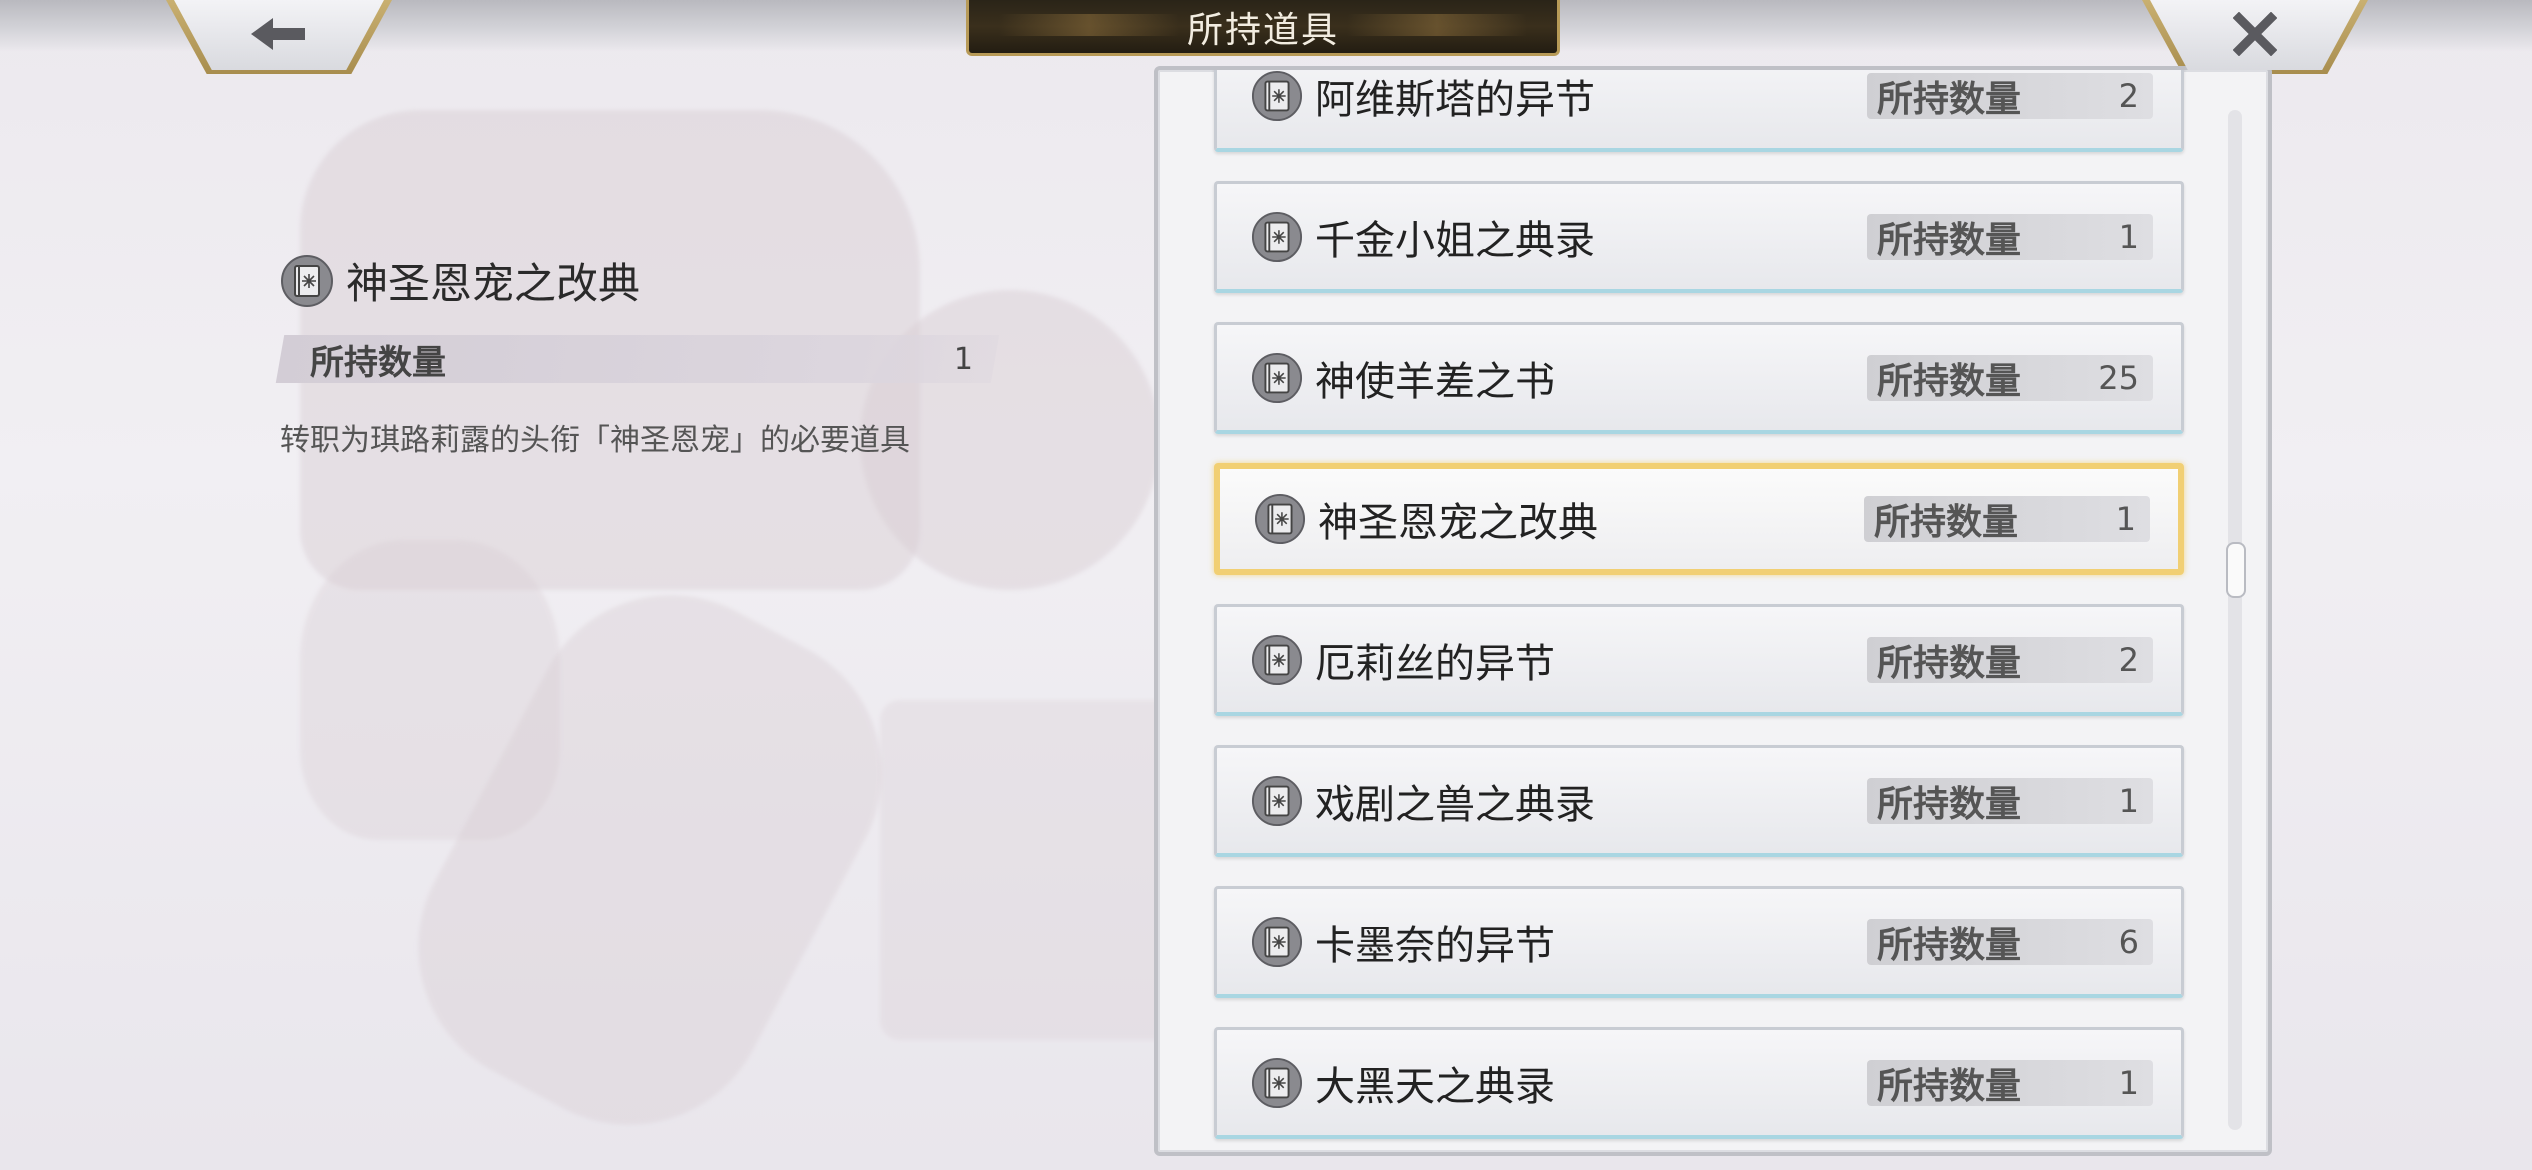 Image resolution: width=2532 pixels, height=1170 pixels. I want to click on detail-quantity-bar: 所持数量 1, so click(637, 359).